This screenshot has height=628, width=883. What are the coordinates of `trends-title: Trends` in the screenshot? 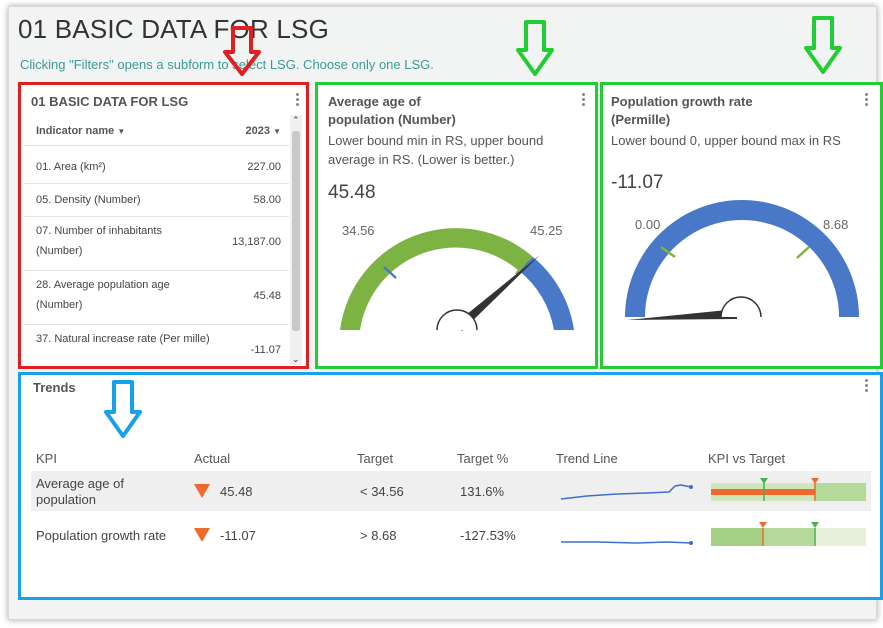 It's located at (54, 387).